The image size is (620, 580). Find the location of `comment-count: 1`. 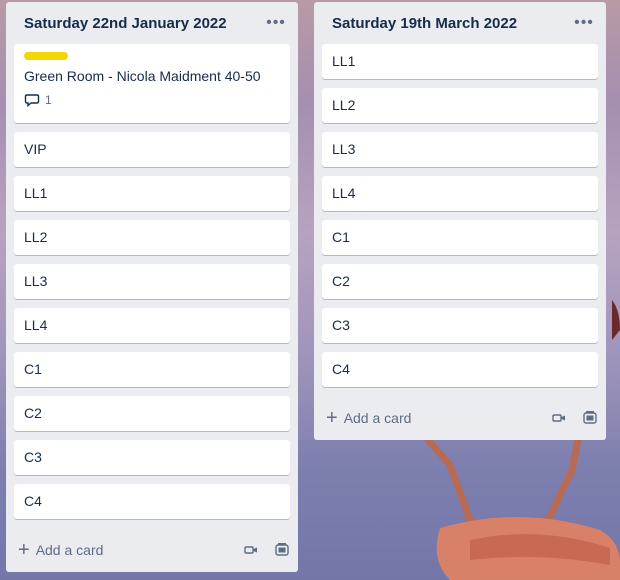

comment-count: 1 is located at coordinates (48, 100).